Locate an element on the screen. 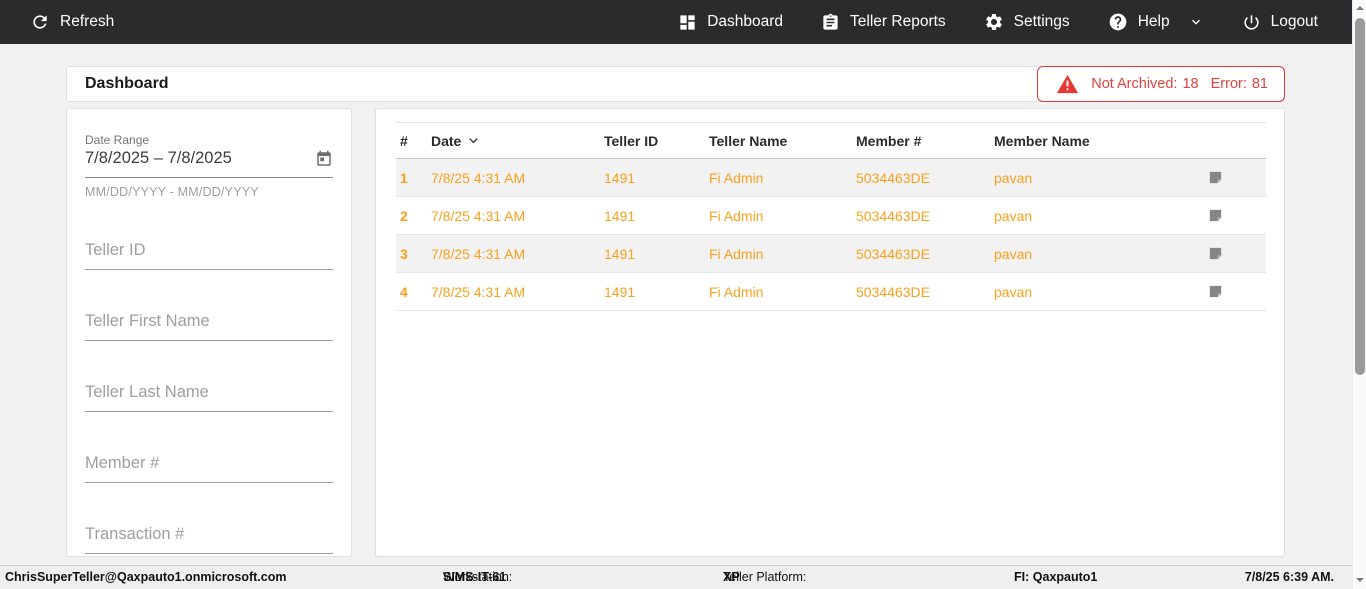 The width and height of the screenshot is (1366, 589). error-count: Error: 81 is located at coordinates (1239, 84).